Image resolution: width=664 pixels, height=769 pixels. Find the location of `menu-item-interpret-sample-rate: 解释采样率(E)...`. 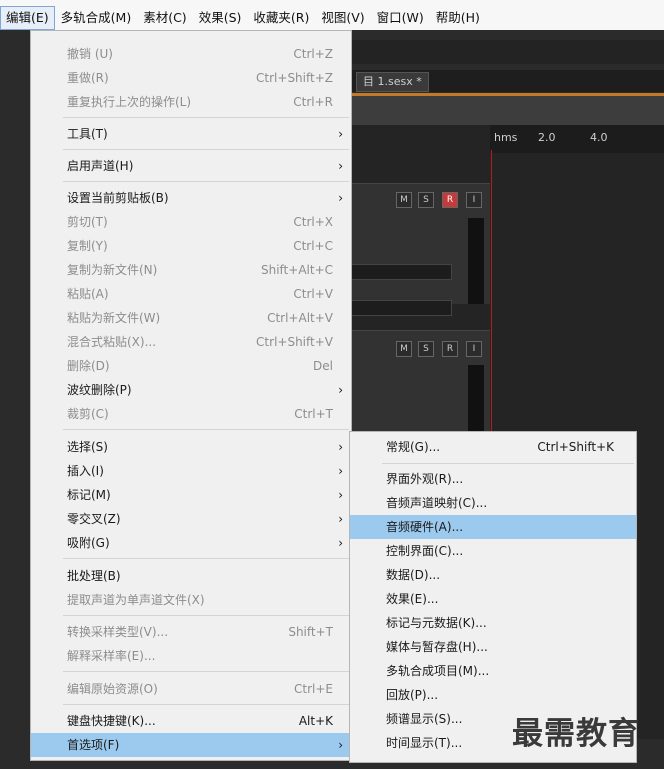

menu-item-interpret-sample-rate: 解释采样率(E)... is located at coordinates (191, 656).